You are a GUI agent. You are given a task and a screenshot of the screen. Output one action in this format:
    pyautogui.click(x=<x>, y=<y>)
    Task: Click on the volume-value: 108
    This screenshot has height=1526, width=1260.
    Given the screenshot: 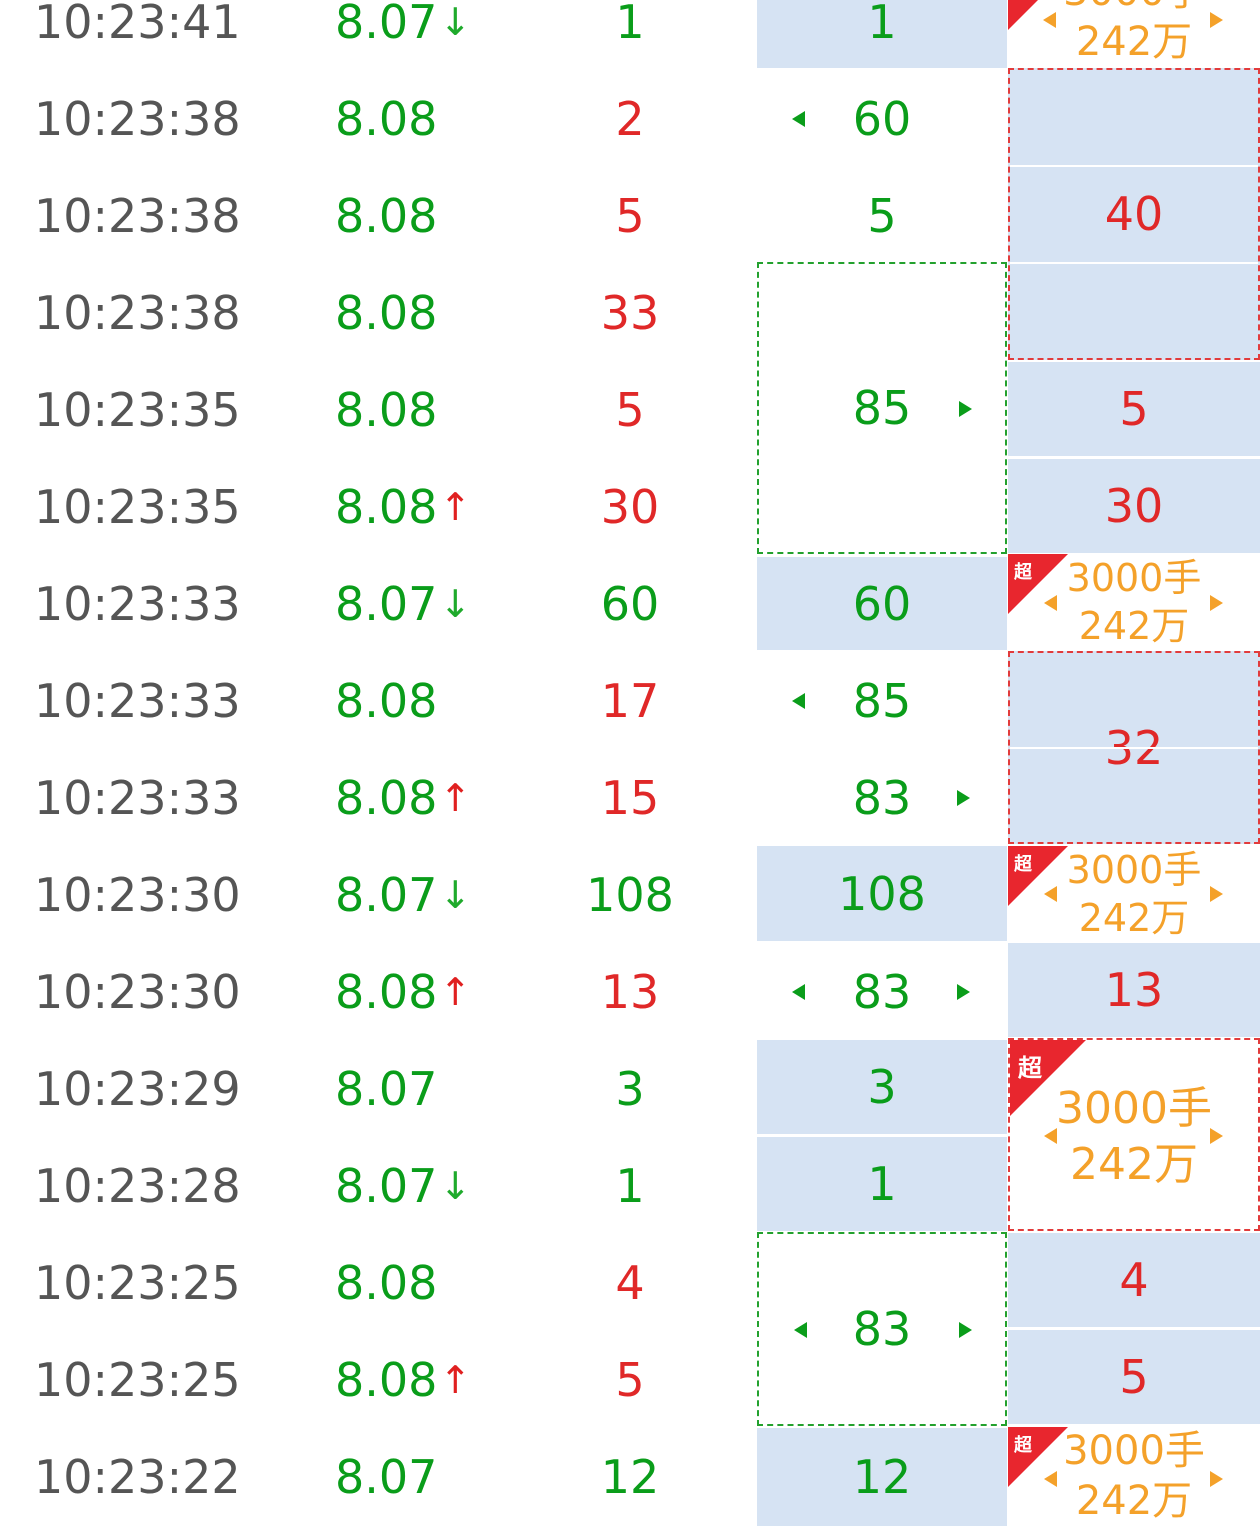 What is the action you would take?
    pyautogui.click(x=882, y=893)
    